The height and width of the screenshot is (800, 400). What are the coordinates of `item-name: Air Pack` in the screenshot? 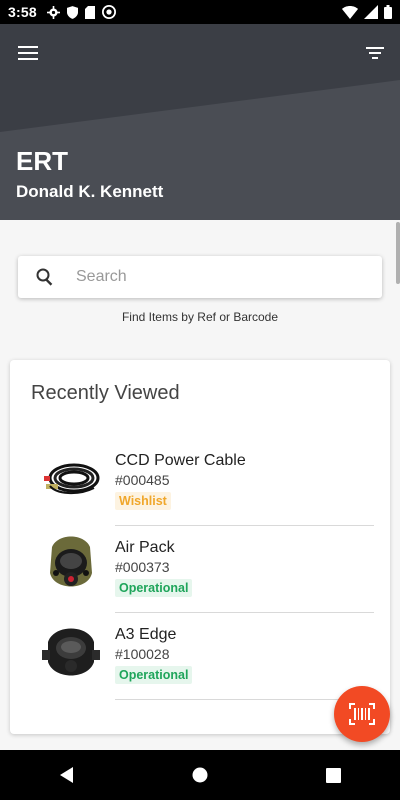 It's located at (145, 547).